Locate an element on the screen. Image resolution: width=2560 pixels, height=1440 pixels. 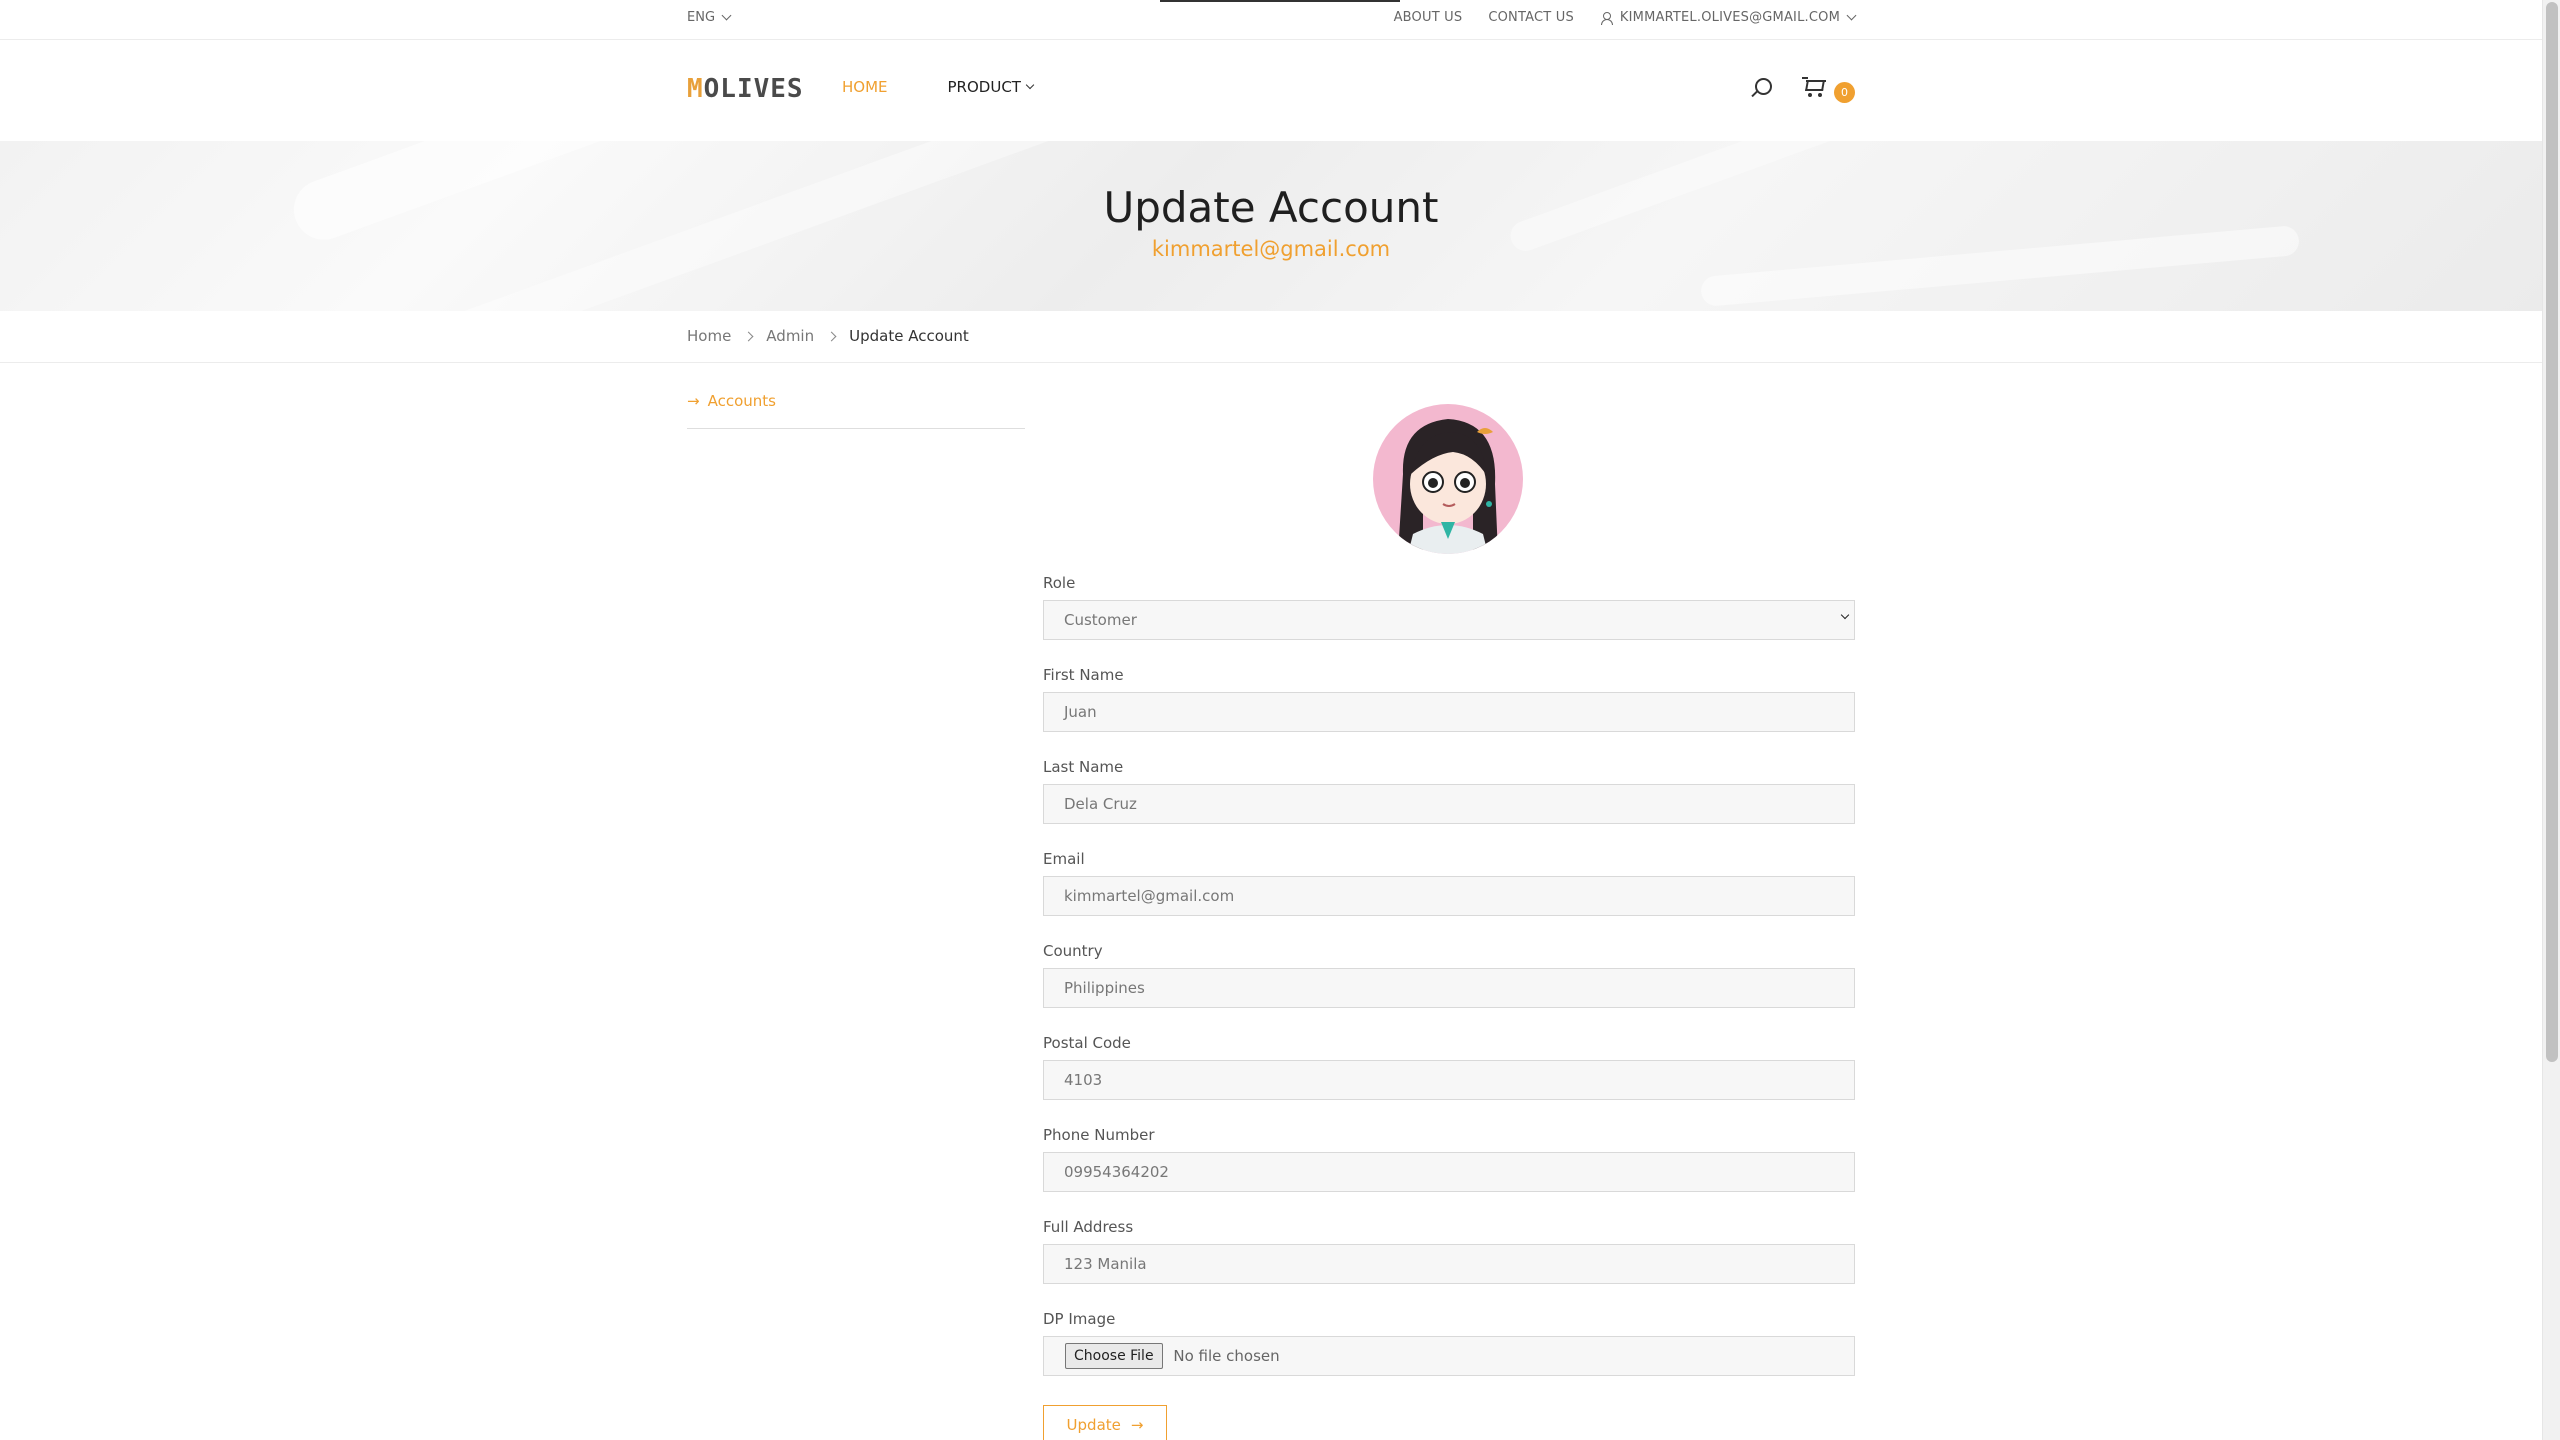
role-field-group: Role Customer is located at coordinates (1449, 620).